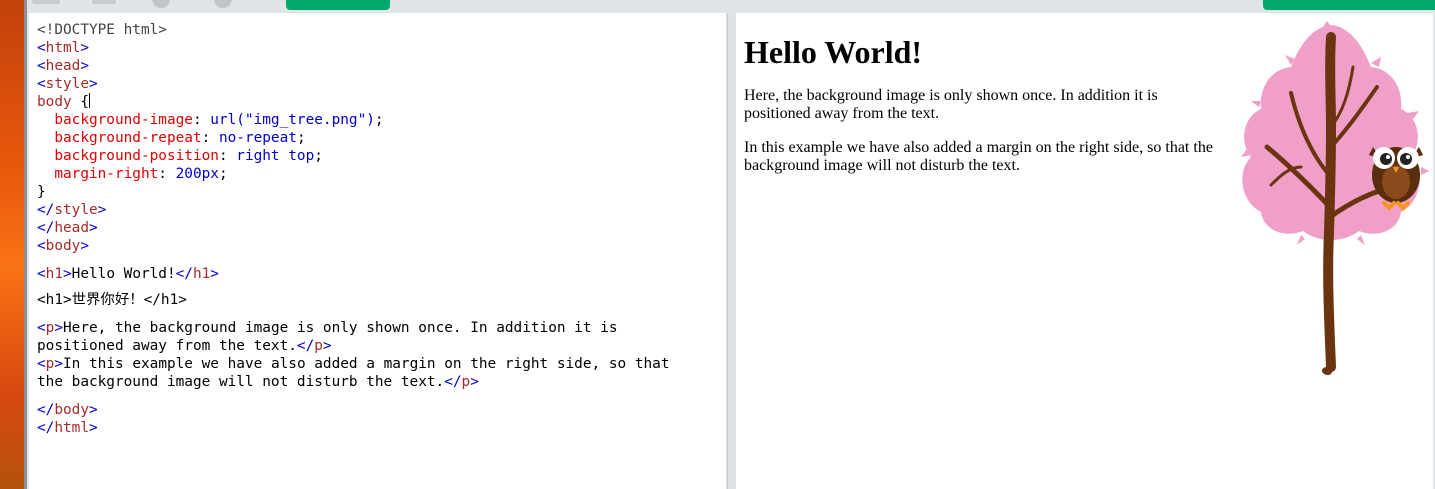  Describe the element at coordinates (102, 30) in the screenshot. I see `code-doctype: <!DOCTYPE html>` at that location.